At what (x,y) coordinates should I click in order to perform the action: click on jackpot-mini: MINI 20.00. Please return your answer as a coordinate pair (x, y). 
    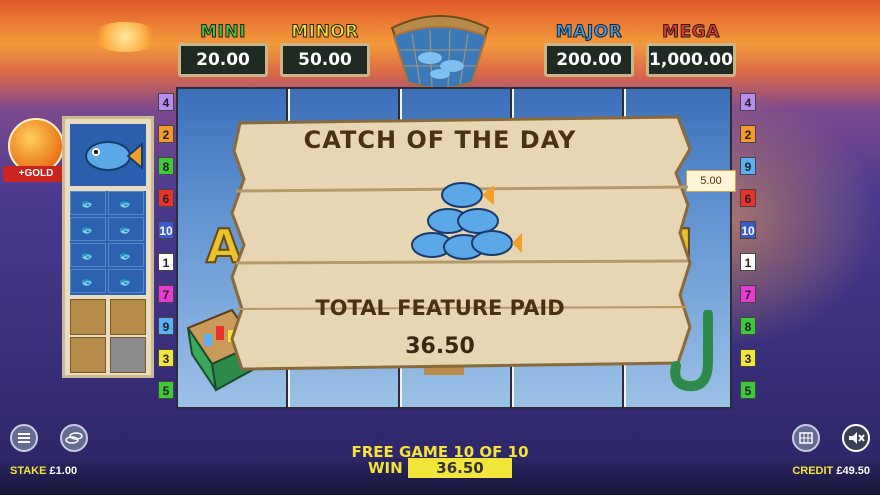
    Looking at the image, I should click on (223, 51).